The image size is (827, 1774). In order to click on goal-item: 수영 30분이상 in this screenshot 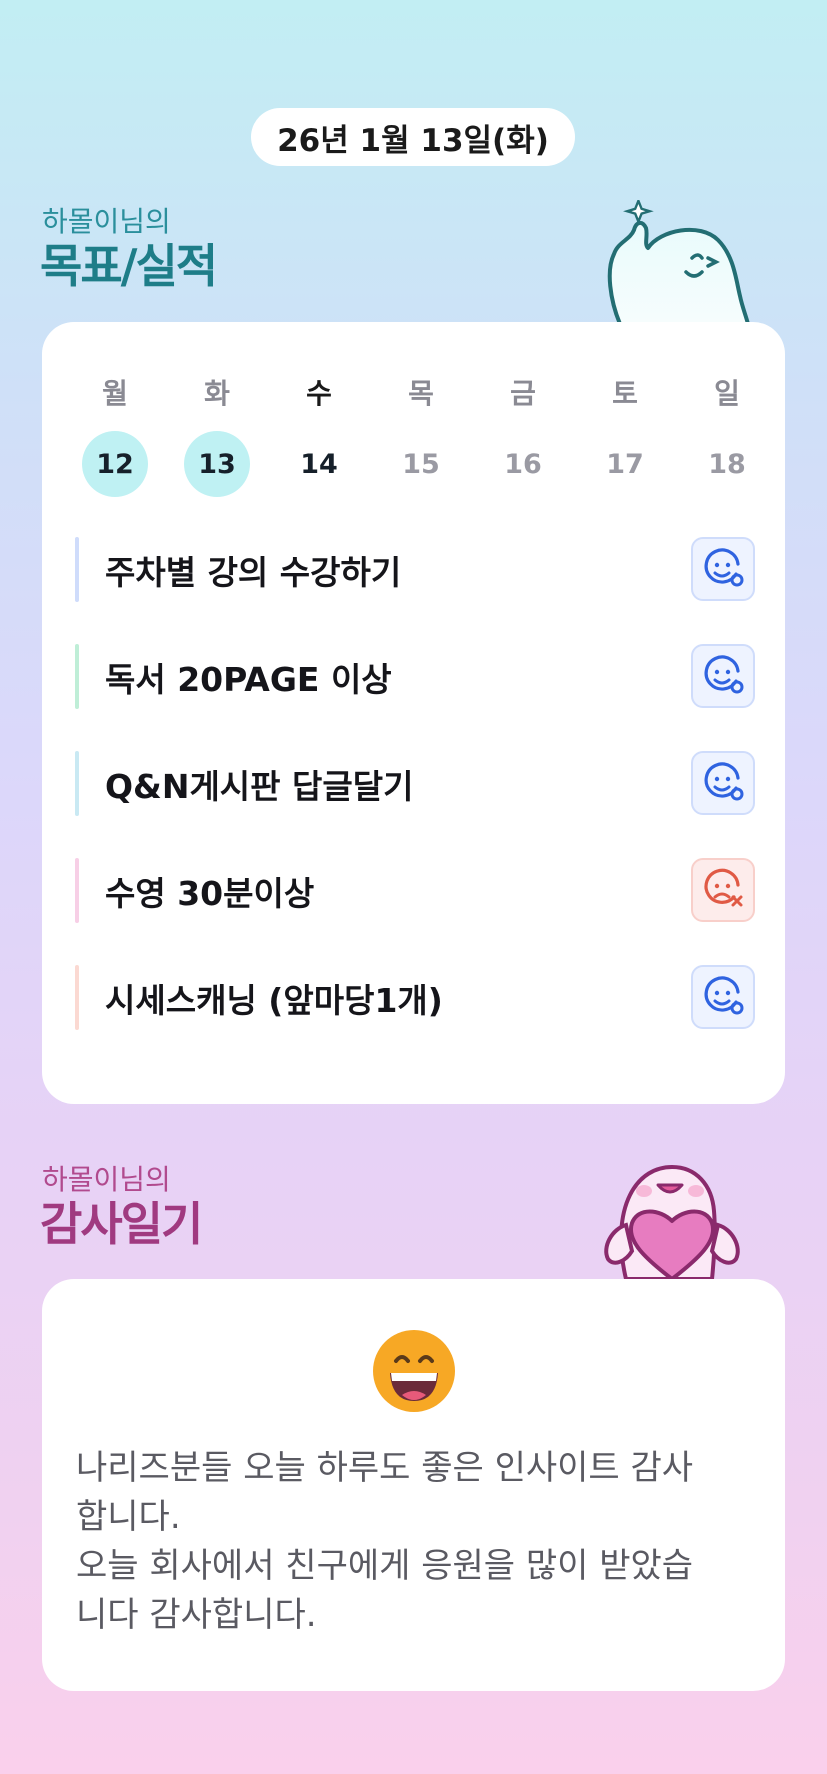, I will do `click(415, 890)`.